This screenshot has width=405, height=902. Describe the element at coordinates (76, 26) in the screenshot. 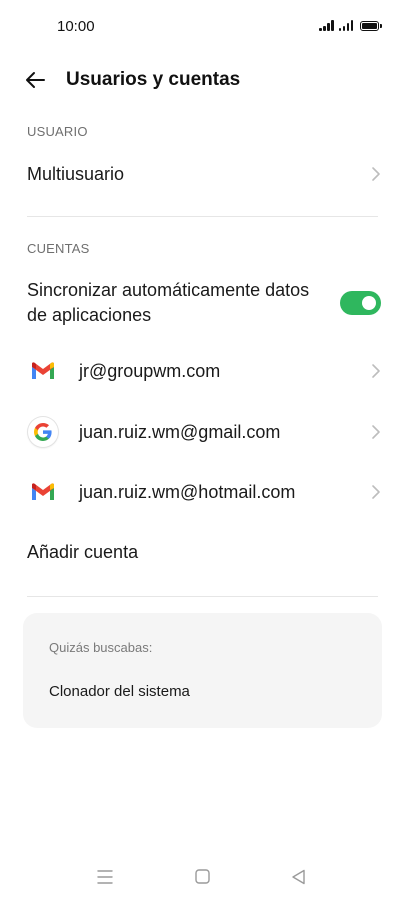

I see `status-time: 10:00` at that location.